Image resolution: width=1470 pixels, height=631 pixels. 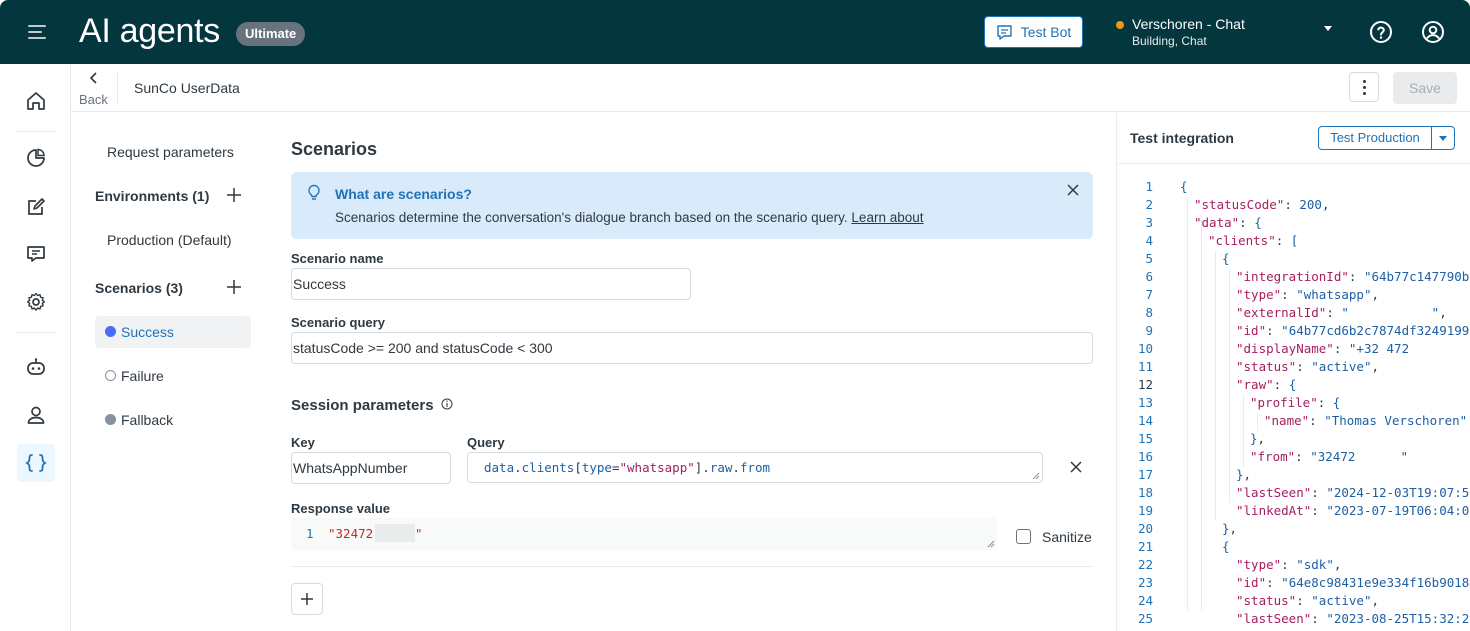 What do you see at coordinates (1145, 618) in the screenshot?
I see `line-number: 25` at bounding box center [1145, 618].